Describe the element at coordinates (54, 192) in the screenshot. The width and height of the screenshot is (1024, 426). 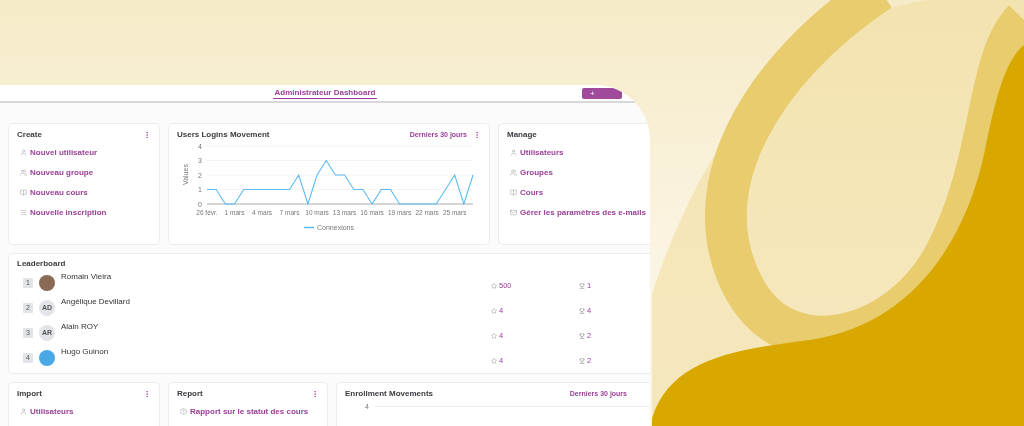
I see `nav-link: Nouveau cours` at that location.